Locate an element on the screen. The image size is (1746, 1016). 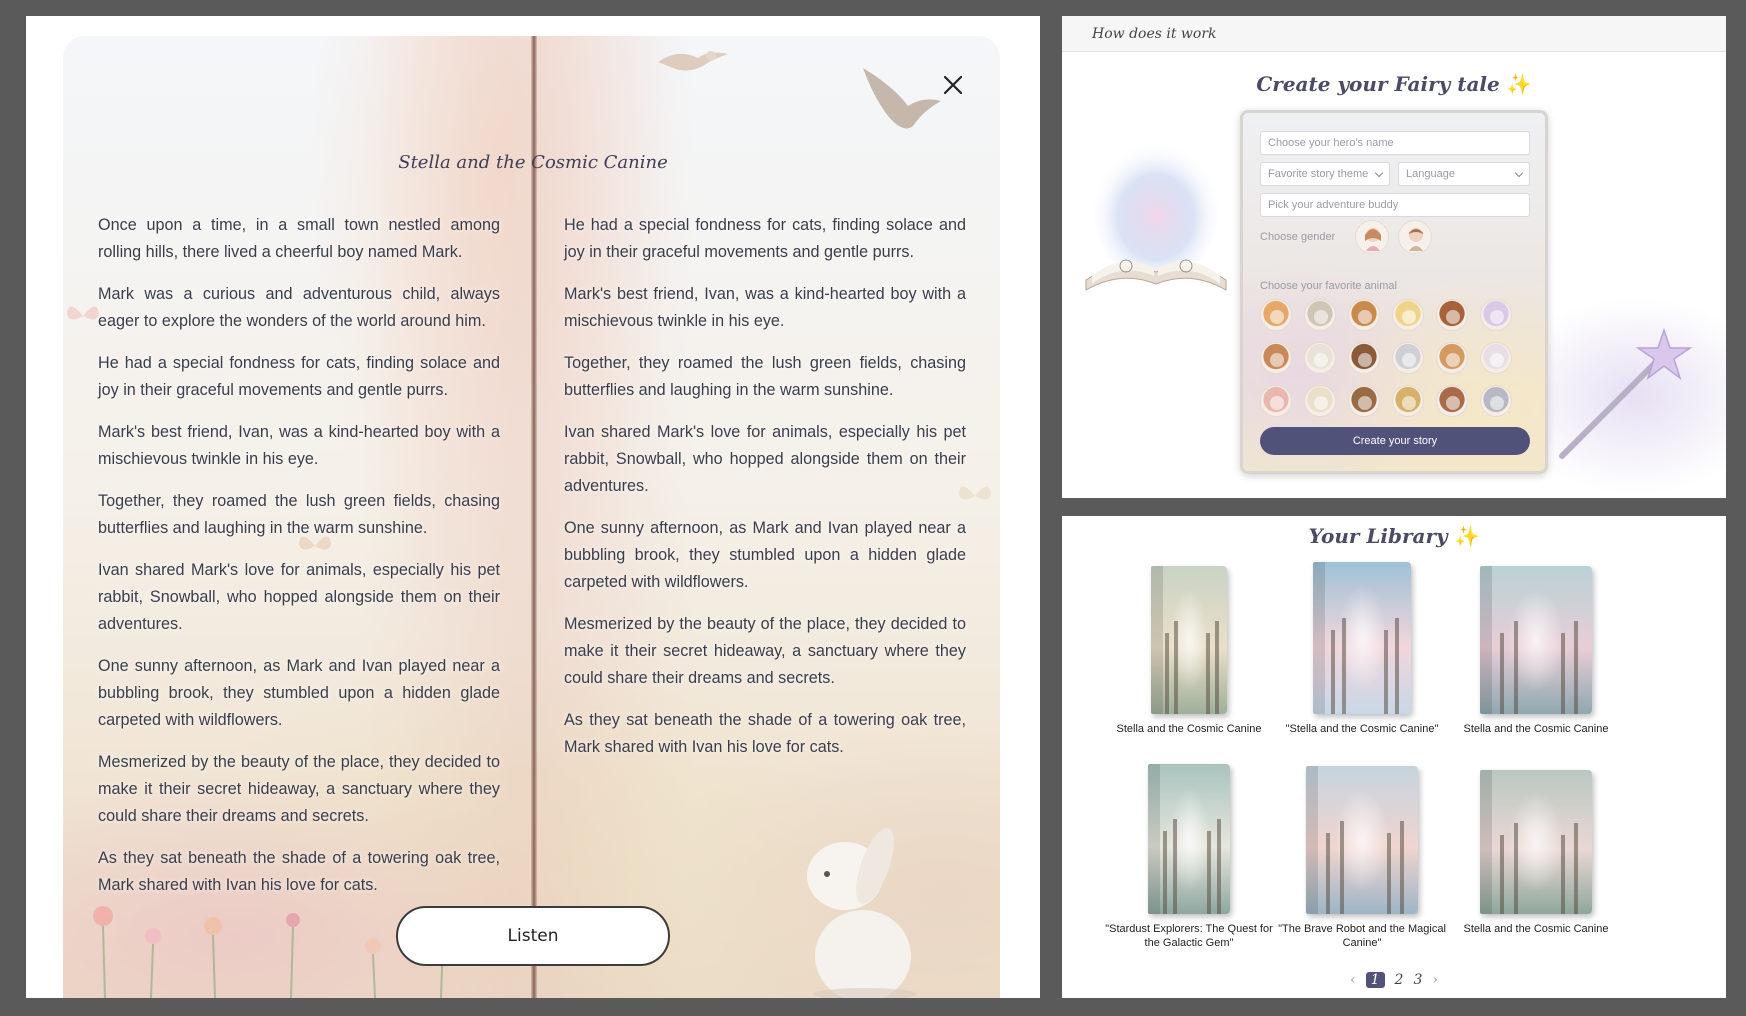
magic-book-illustration is located at coordinates (1156, 215).